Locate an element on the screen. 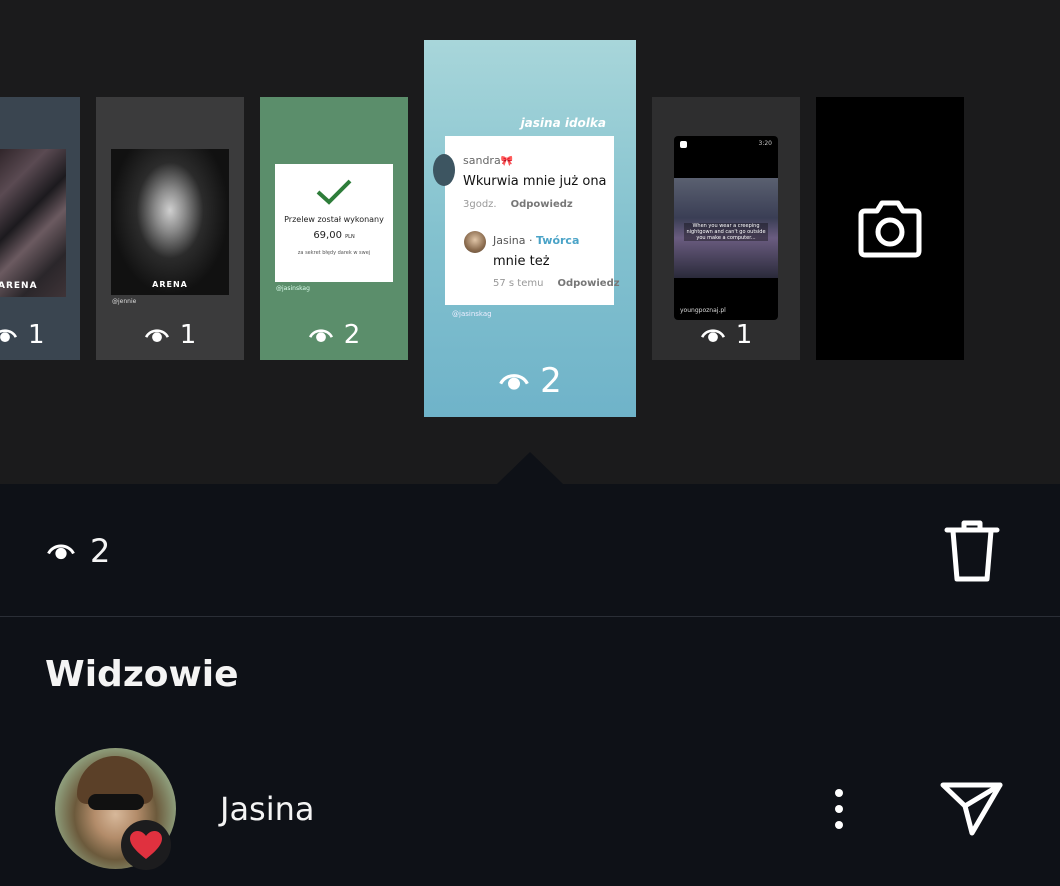 This screenshot has height=886, width=1060. reaction-badge is located at coordinates (146, 845).